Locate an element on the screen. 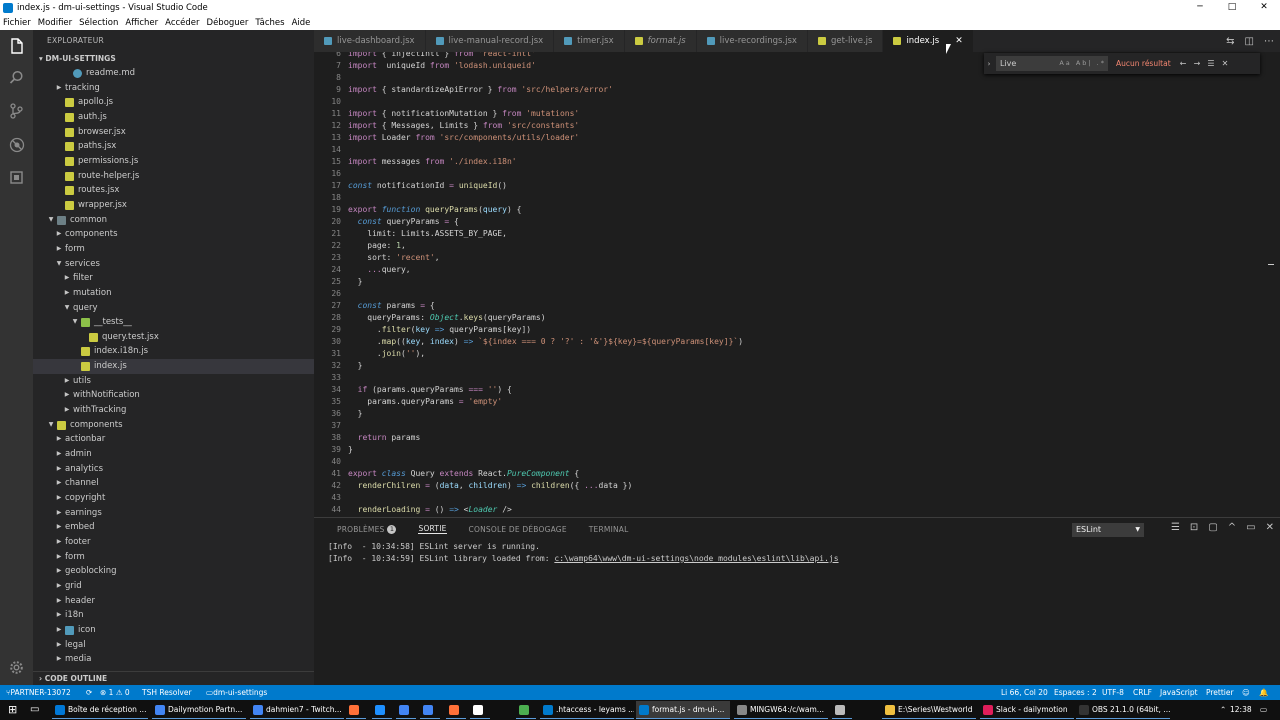 The image size is (1280, 720). tree-item: ▶ actionbar is located at coordinates (173, 439).